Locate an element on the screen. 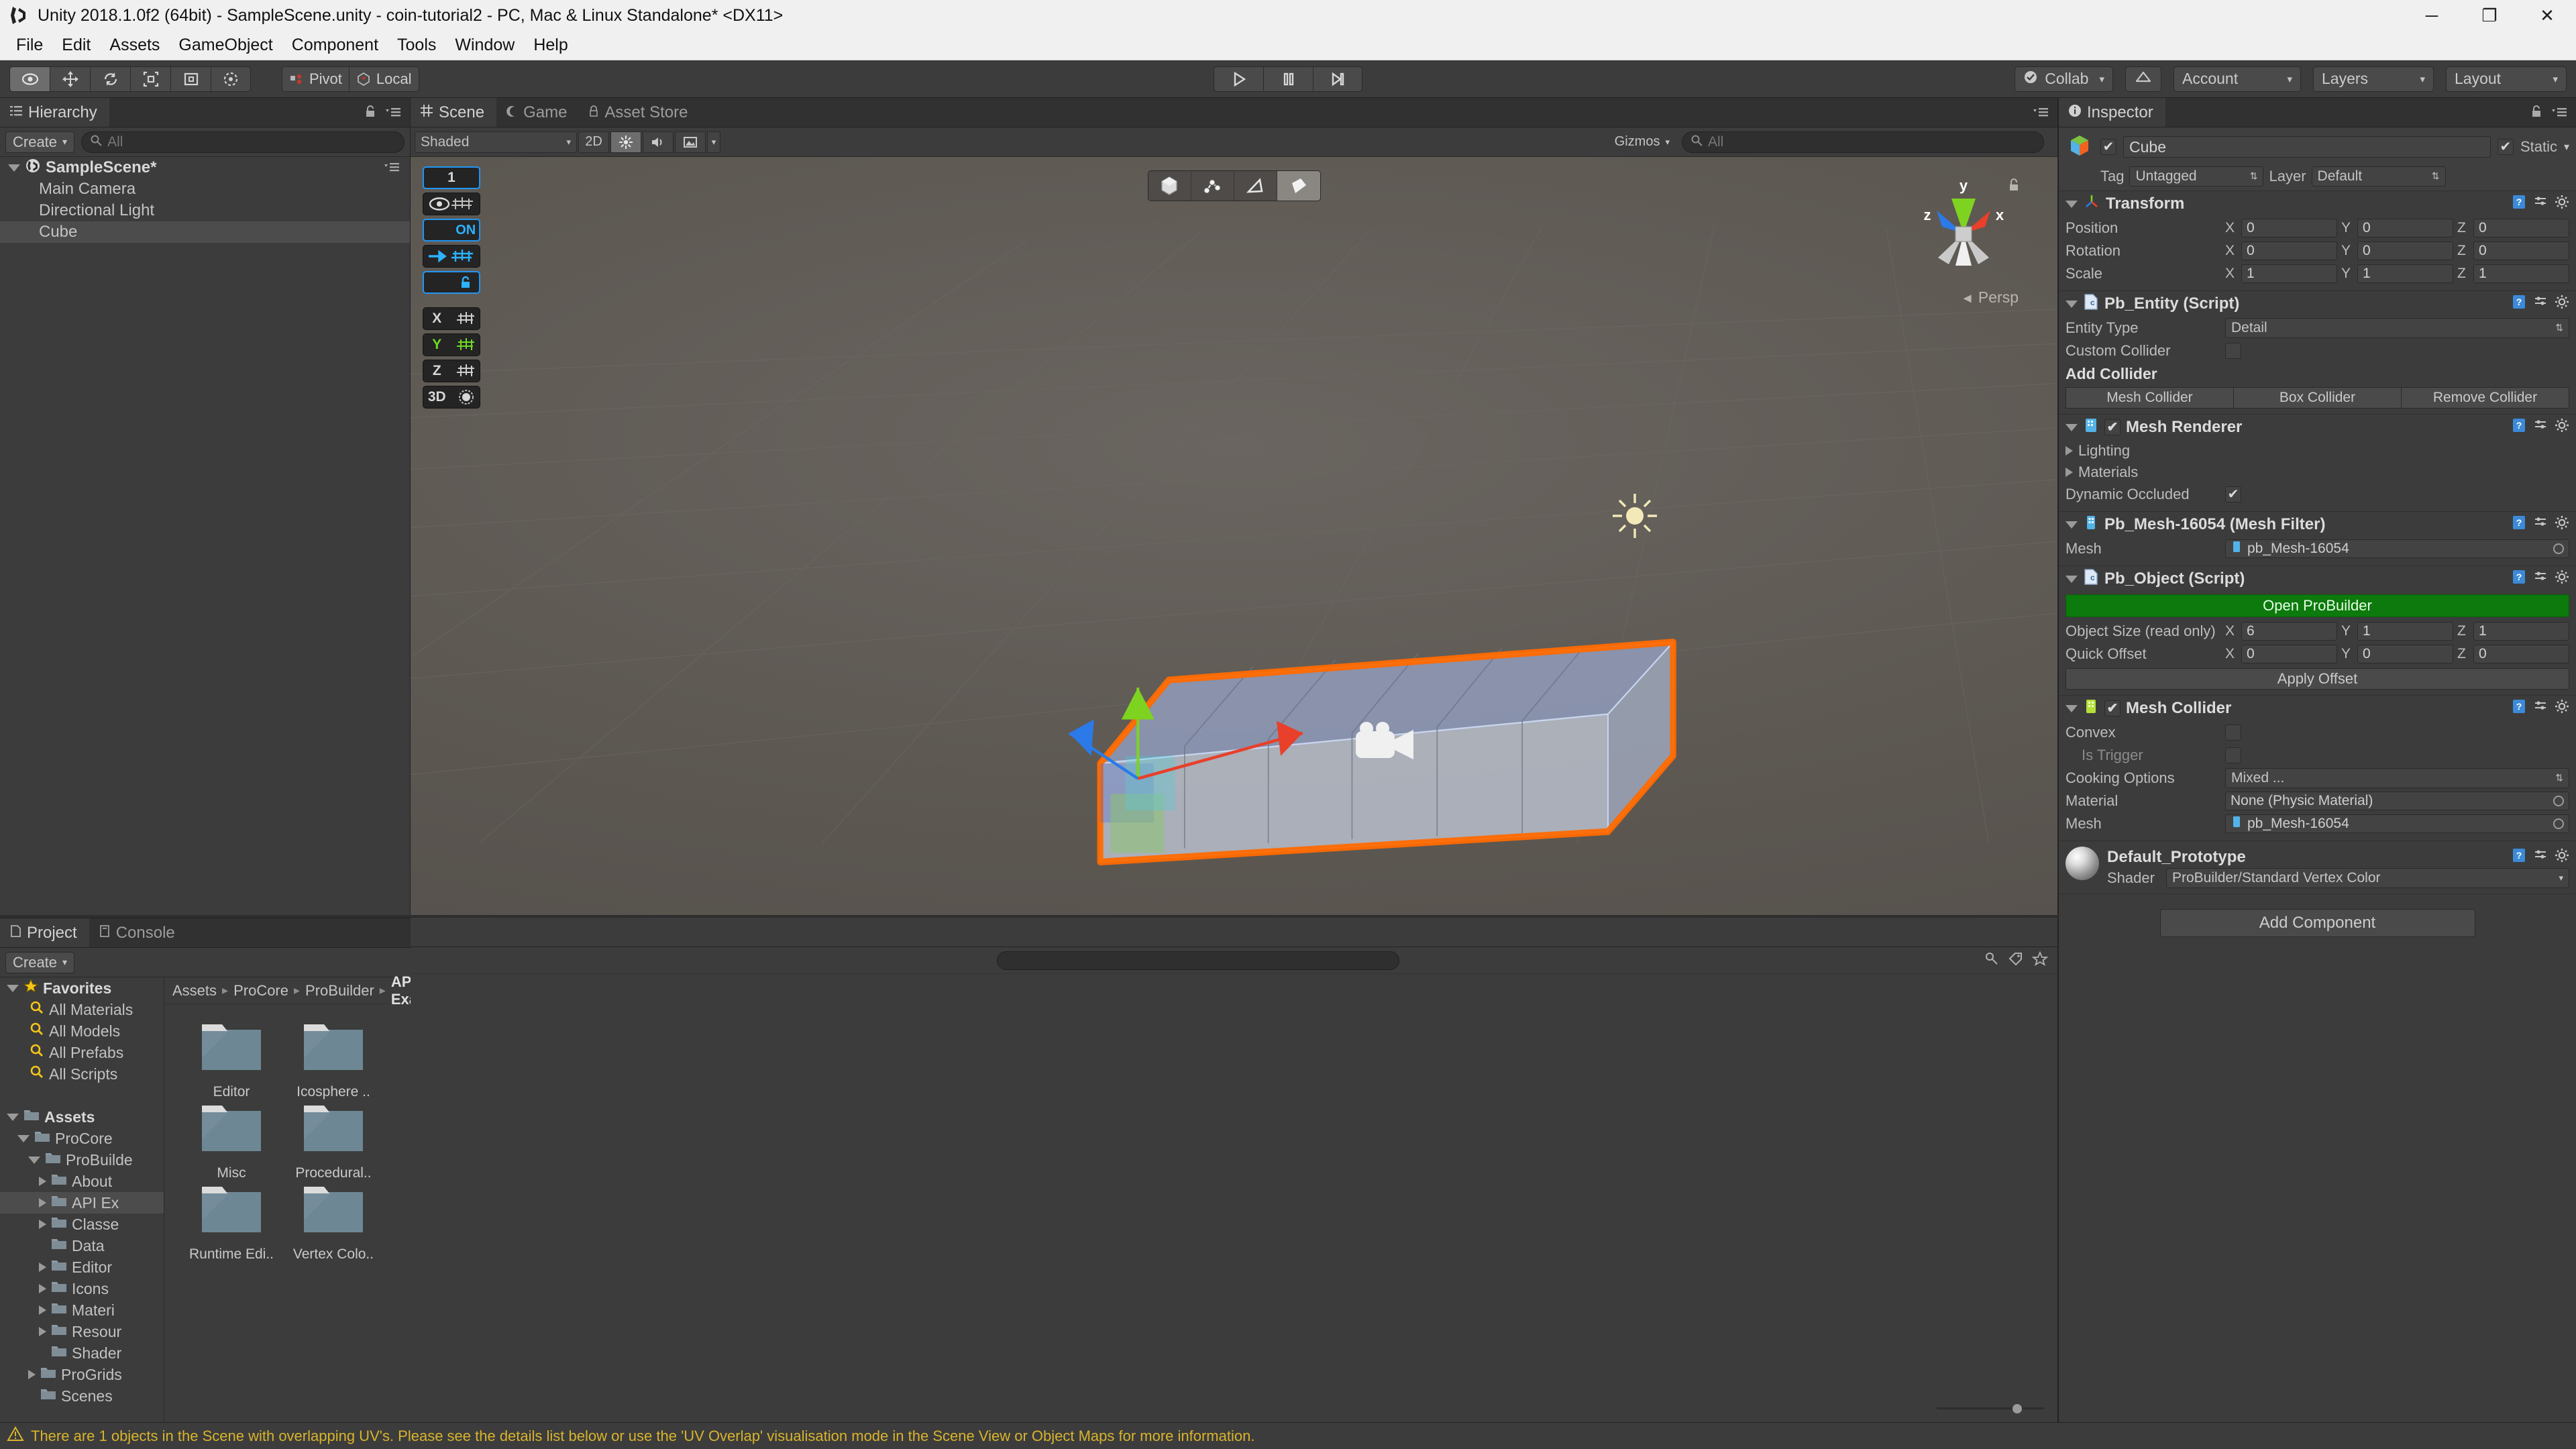 The width and height of the screenshot is (2576, 1449). move-tool-button is located at coordinates (70, 79).